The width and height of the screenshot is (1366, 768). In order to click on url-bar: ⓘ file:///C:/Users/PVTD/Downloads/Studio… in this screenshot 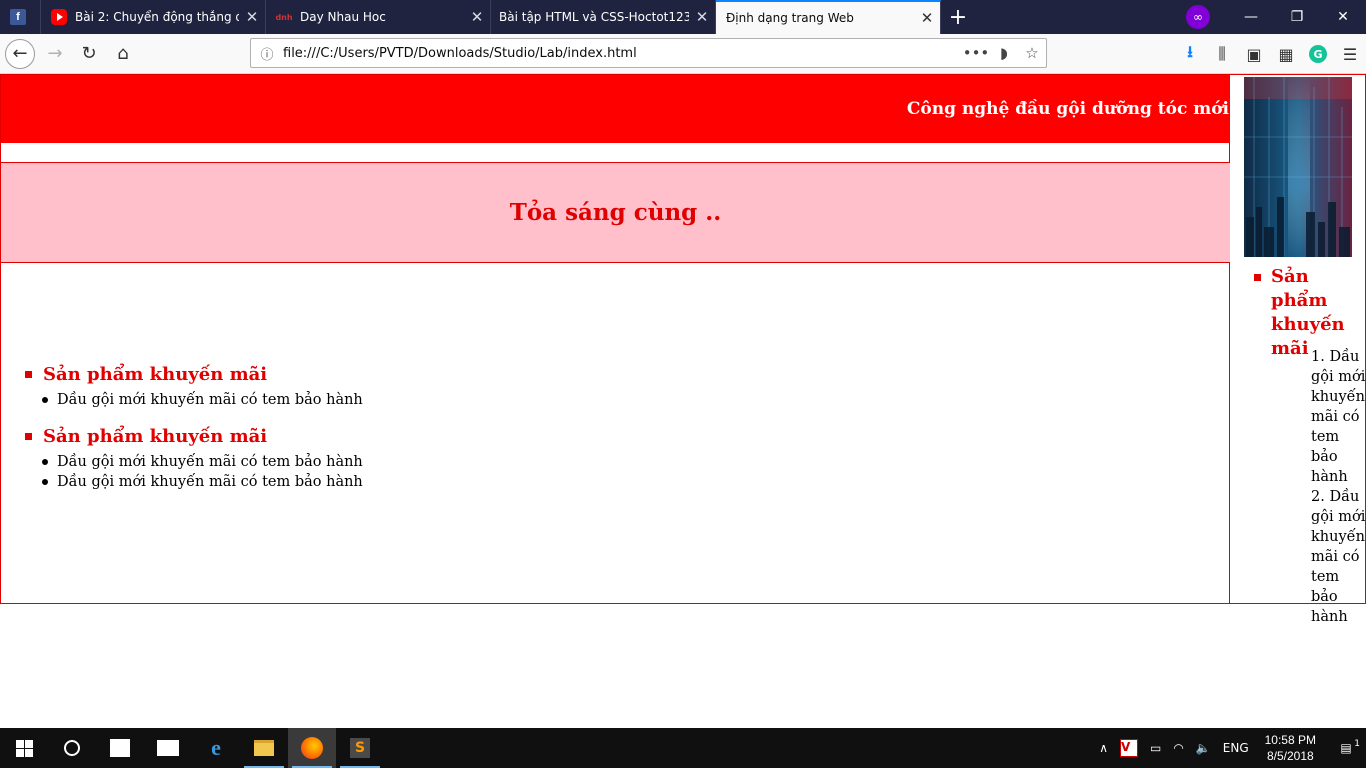, I will do `click(648, 53)`.